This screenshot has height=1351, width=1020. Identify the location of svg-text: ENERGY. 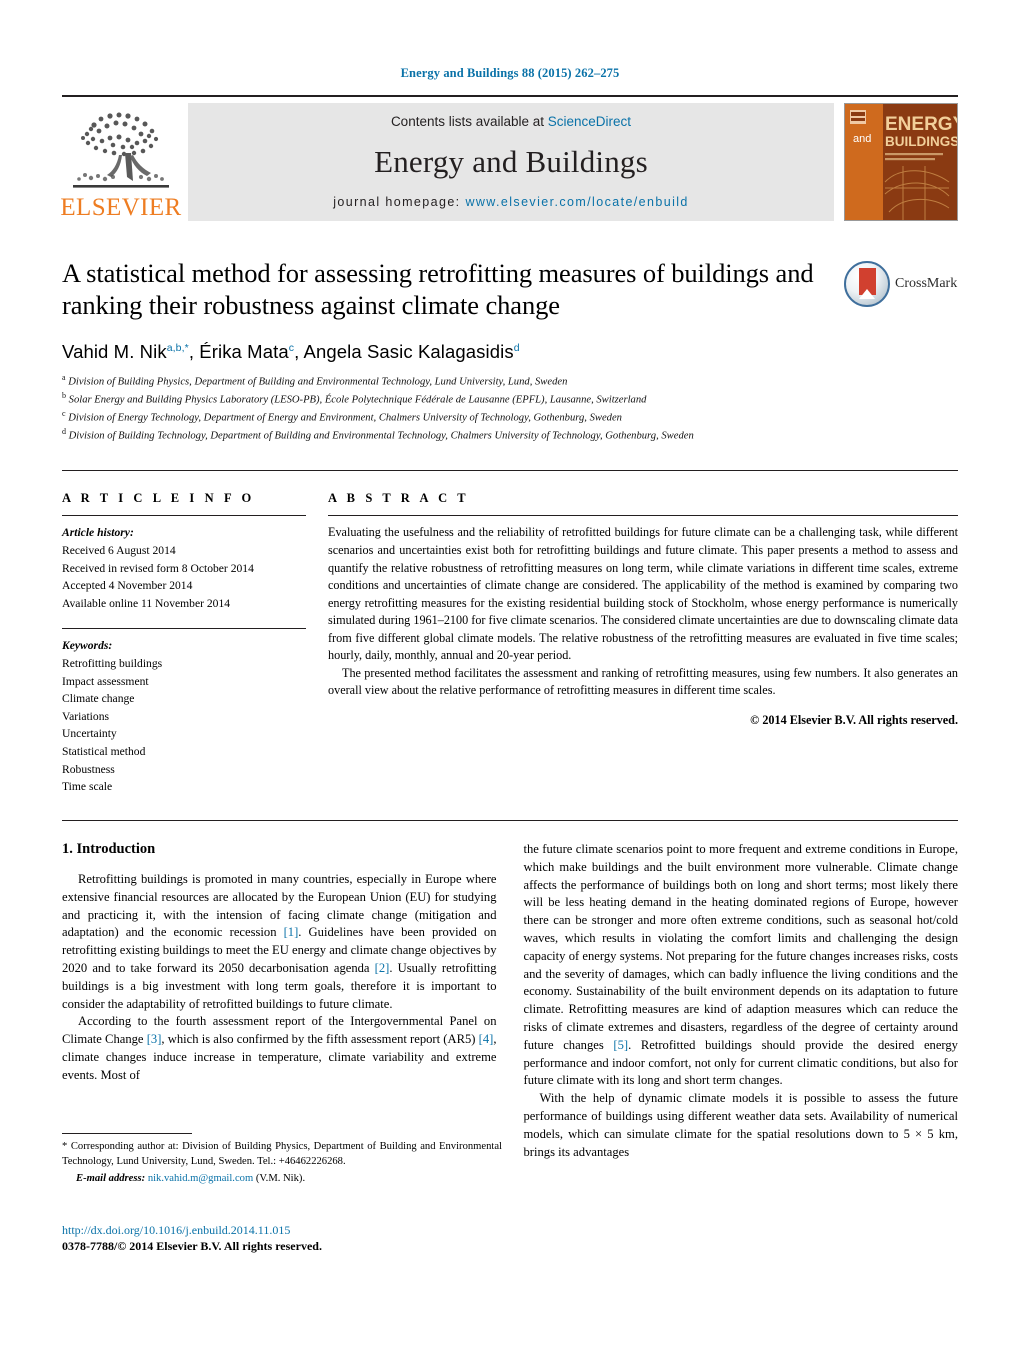
(921, 124).